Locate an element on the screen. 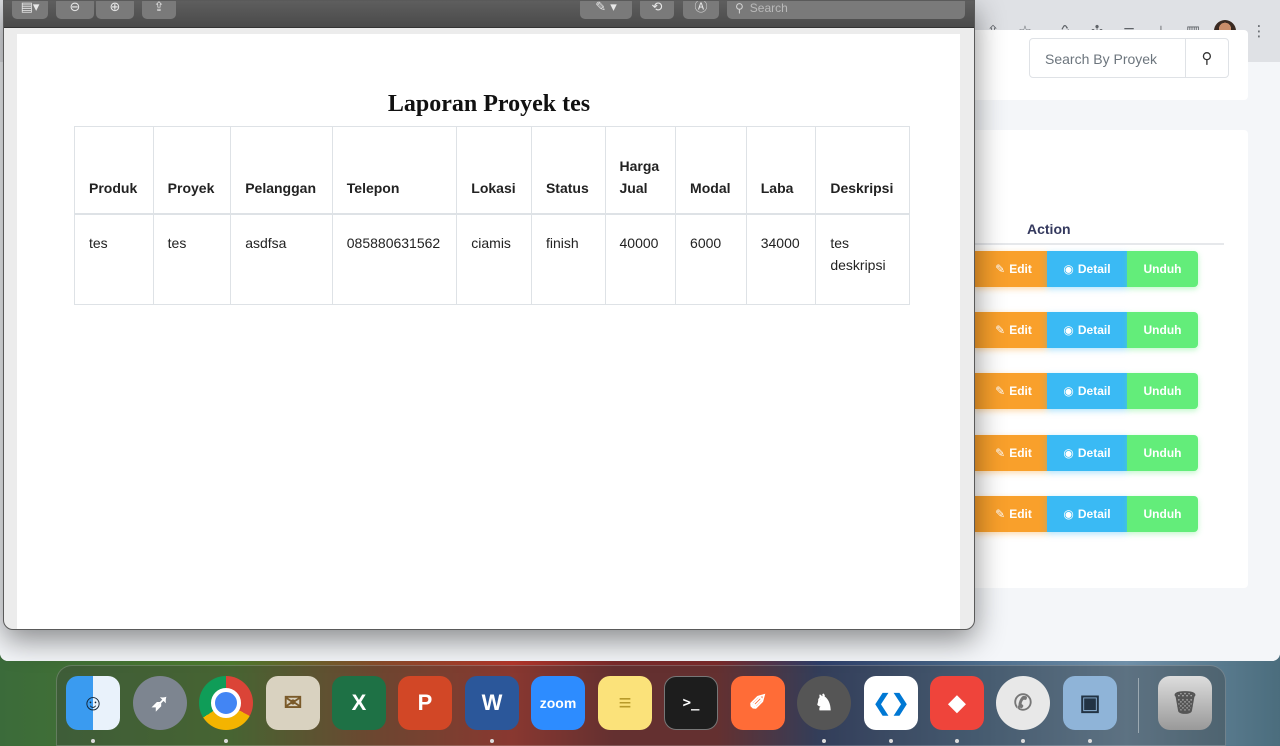  zoom-out-icon: ⊖ is located at coordinates (75, 7).